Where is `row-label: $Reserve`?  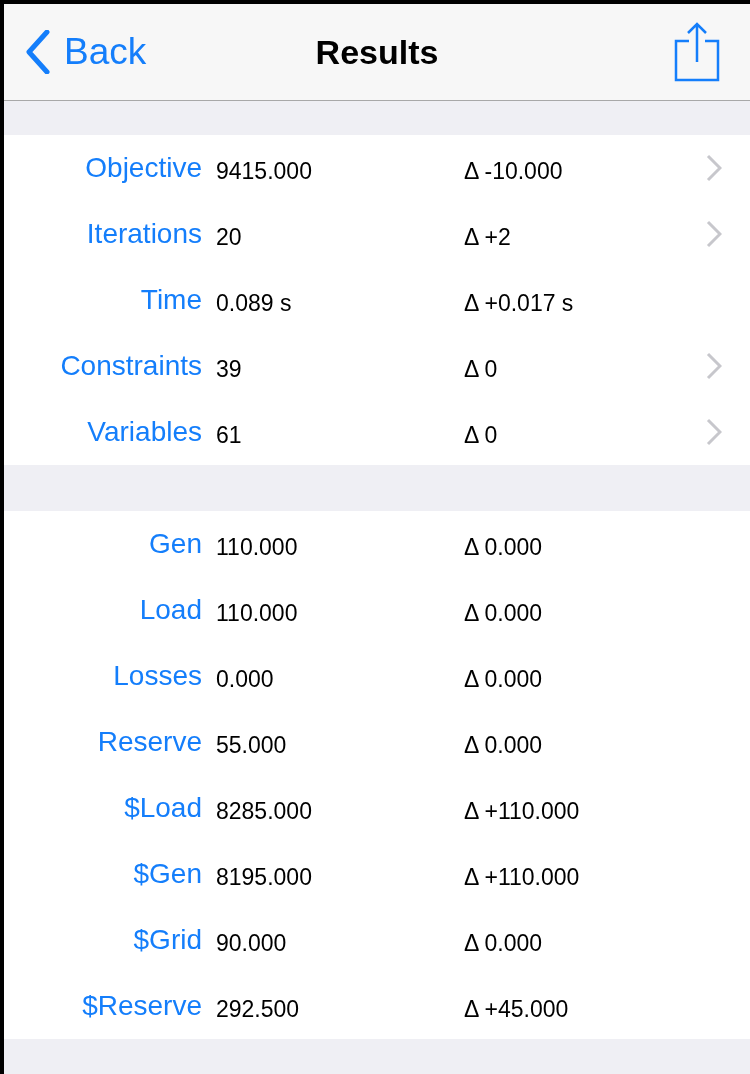 row-label: $Reserve is located at coordinates (141, 1006).